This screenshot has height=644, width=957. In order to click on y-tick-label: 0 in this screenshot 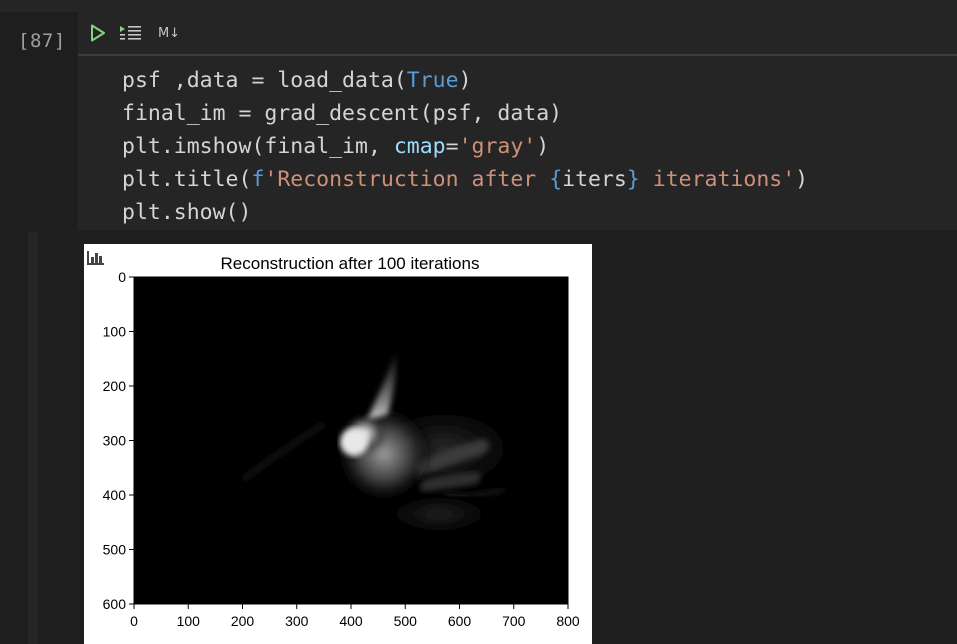, I will do `click(122, 277)`.